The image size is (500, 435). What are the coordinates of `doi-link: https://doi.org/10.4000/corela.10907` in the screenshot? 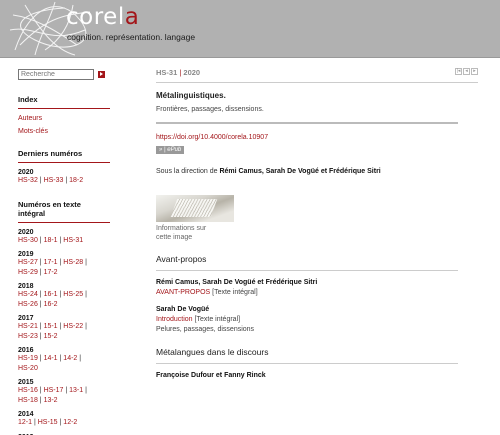 It's located at (317, 137).